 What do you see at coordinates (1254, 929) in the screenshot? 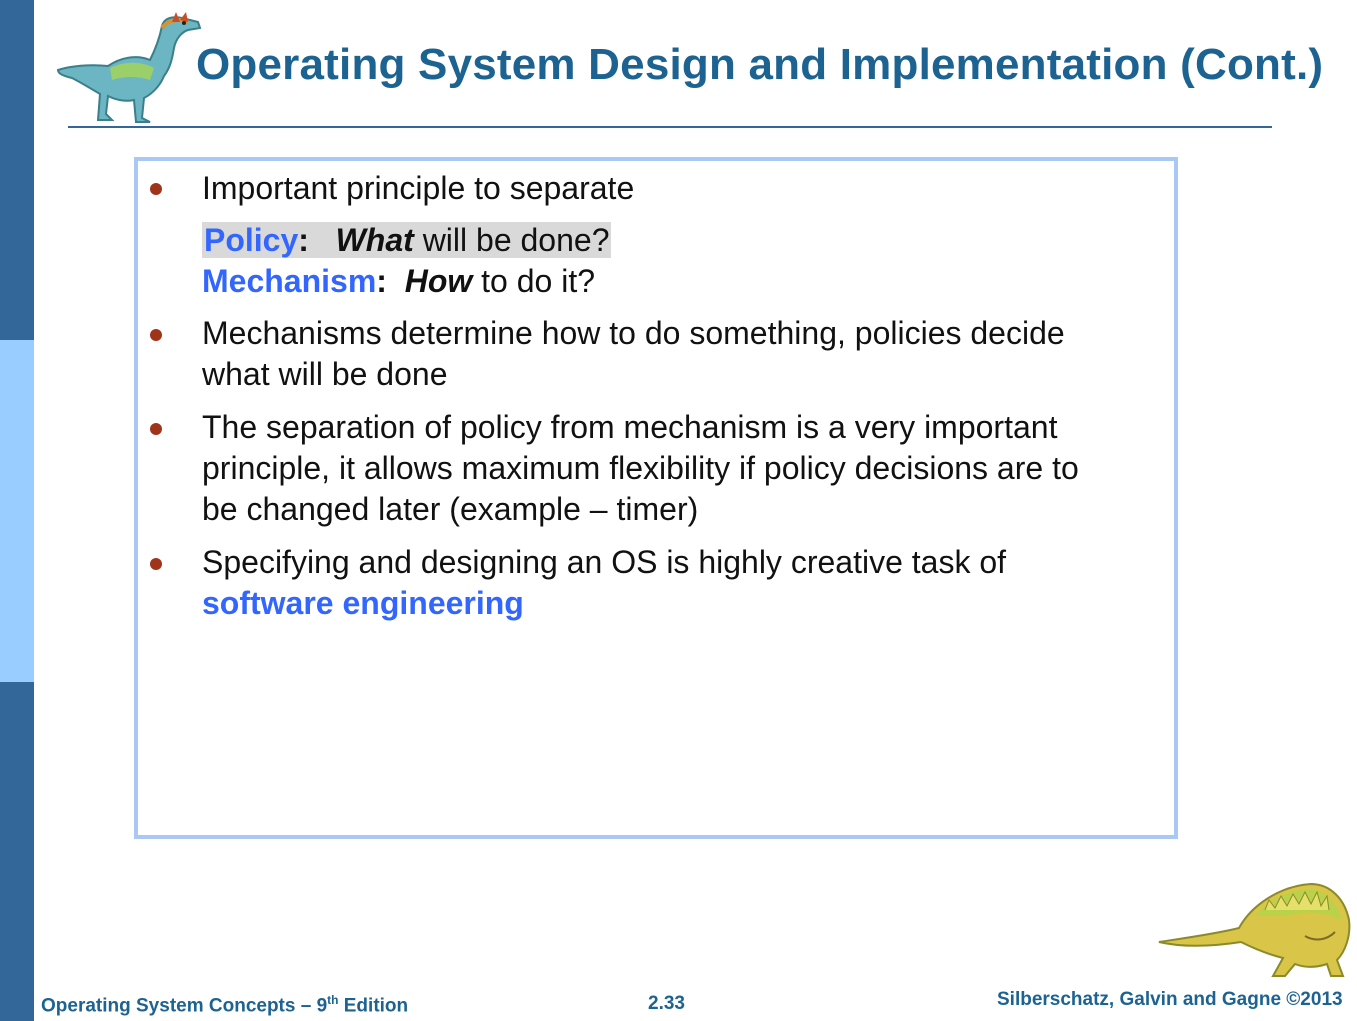
I see `dinosaur-logo-bottom-icon` at bounding box center [1254, 929].